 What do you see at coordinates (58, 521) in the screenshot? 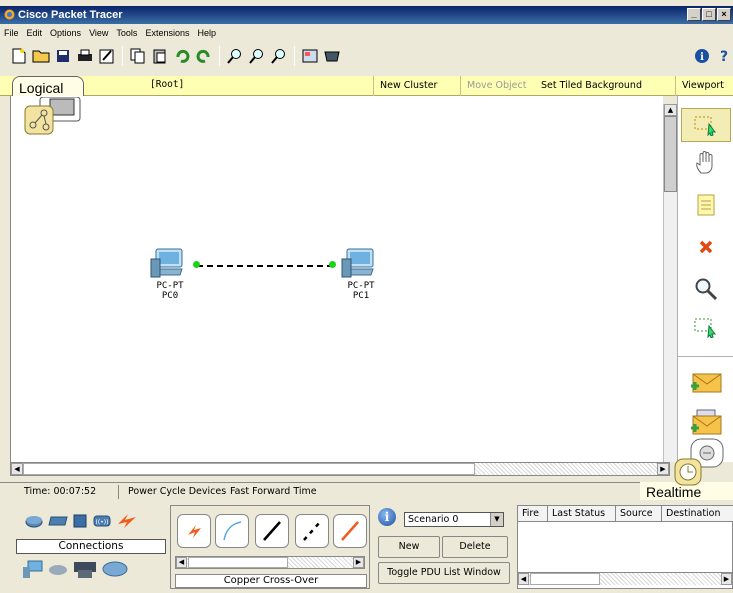
I see `switches-icon` at bounding box center [58, 521].